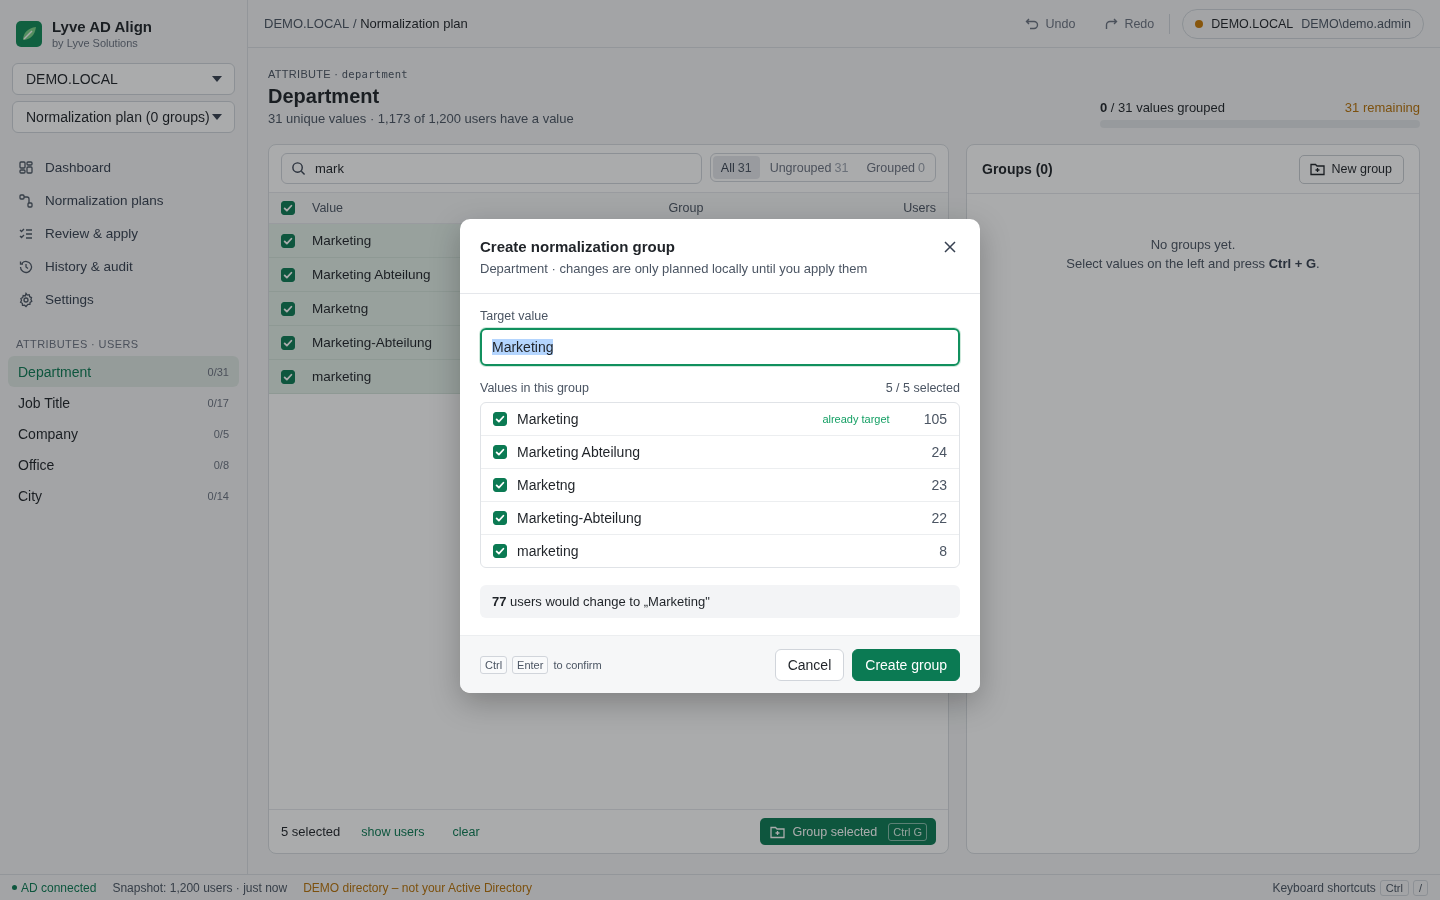 The height and width of the screenshot is (900, 1440). Describe the element at coordinates (1163, 107) in the screenshot. I see `progress-label: 0 / 31 values grouped` at that location.